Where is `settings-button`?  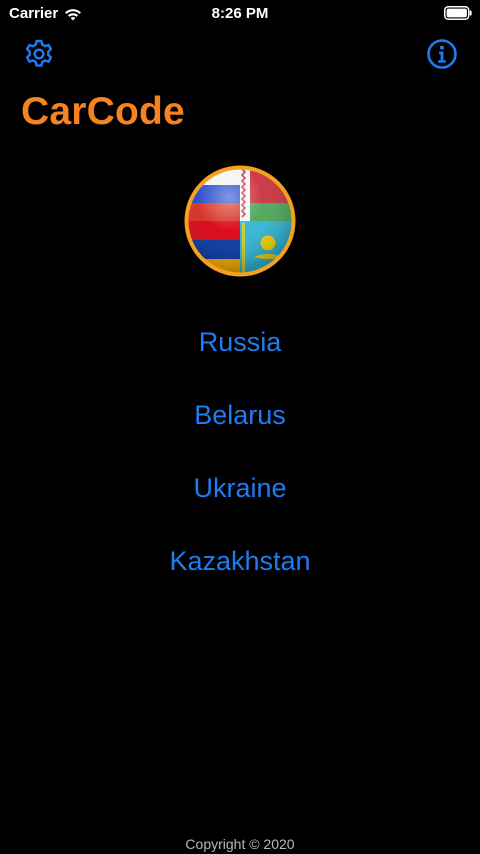 settings-button is located at coordinates (39, 54).